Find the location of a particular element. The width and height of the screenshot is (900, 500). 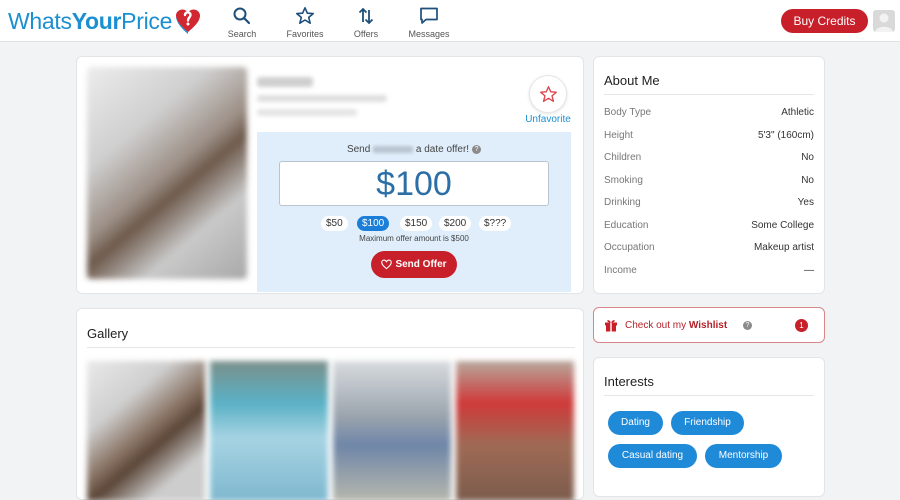

avatar-silhouette-icon is located at coordinates (884, 22).